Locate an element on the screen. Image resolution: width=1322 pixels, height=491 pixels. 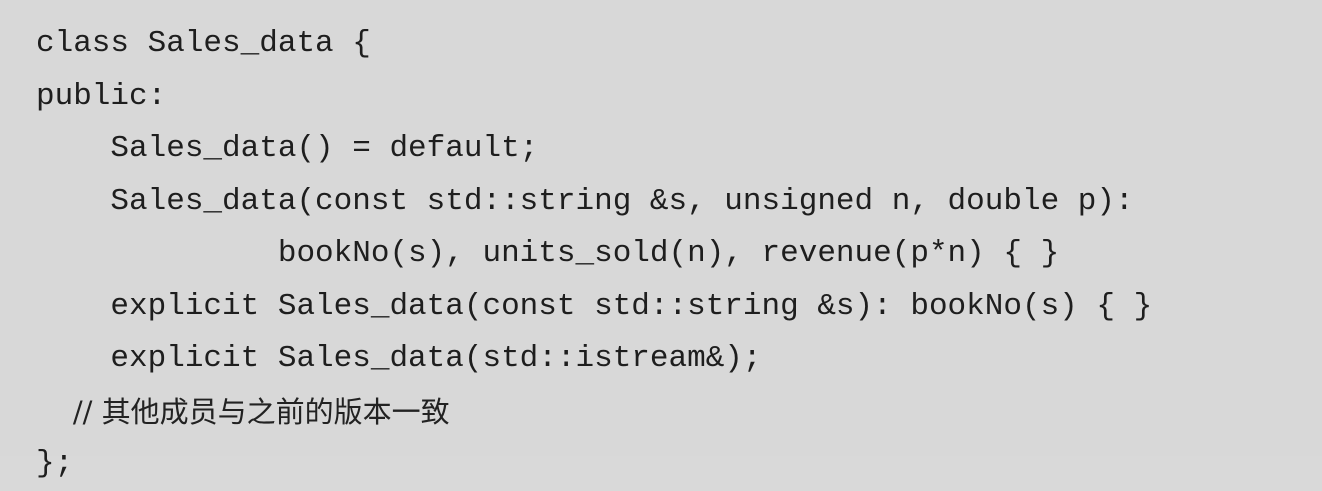
code-line-explicit-istream-constructor: explicit Sales_data(std::istream&); is located at coordinates (399, 358).